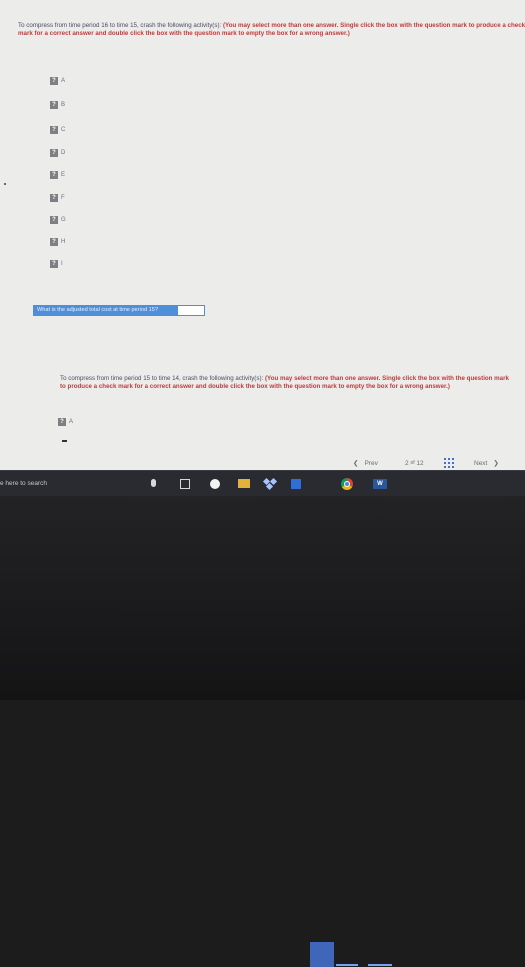  Describe the element at coordinates (23, 483) in the screenshot. I see `search-box: e here to search` at that location.